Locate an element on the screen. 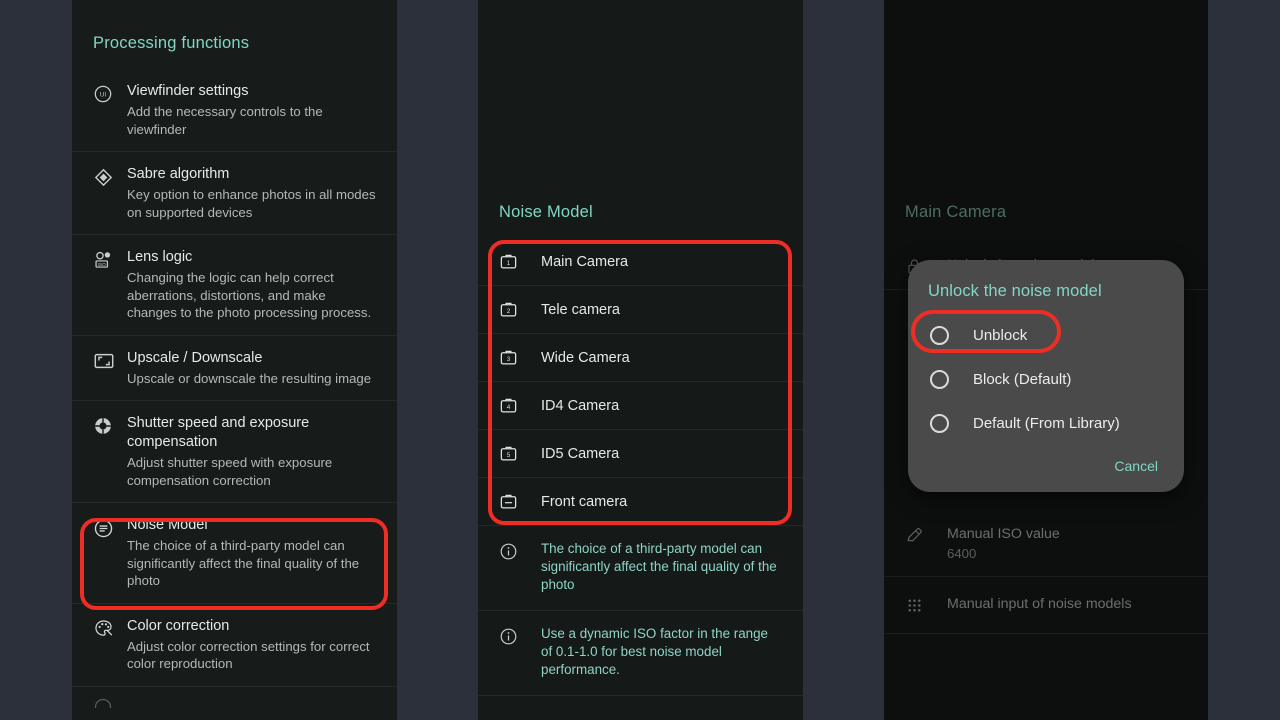 The width and height of the screenshot is (1280, 720). svg-text: 3 is located at coordinates (509, 359).